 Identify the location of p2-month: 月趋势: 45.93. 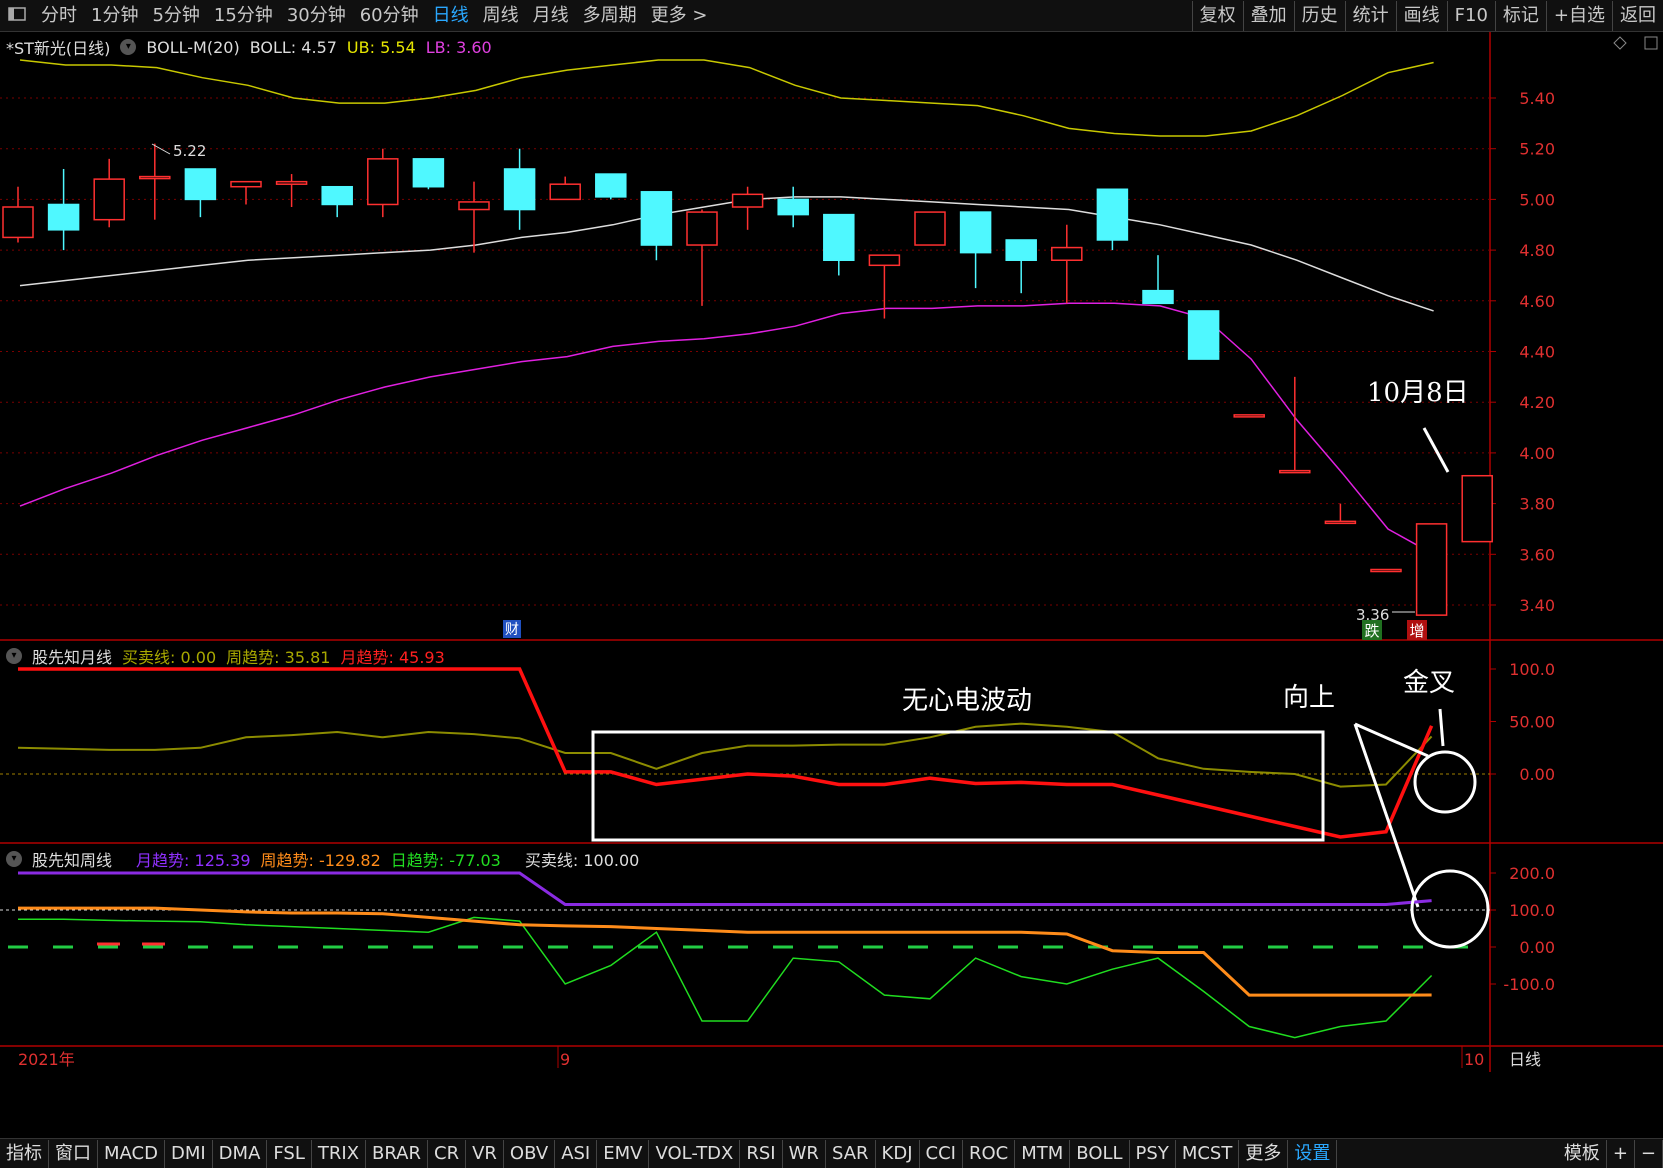
(392, 656).